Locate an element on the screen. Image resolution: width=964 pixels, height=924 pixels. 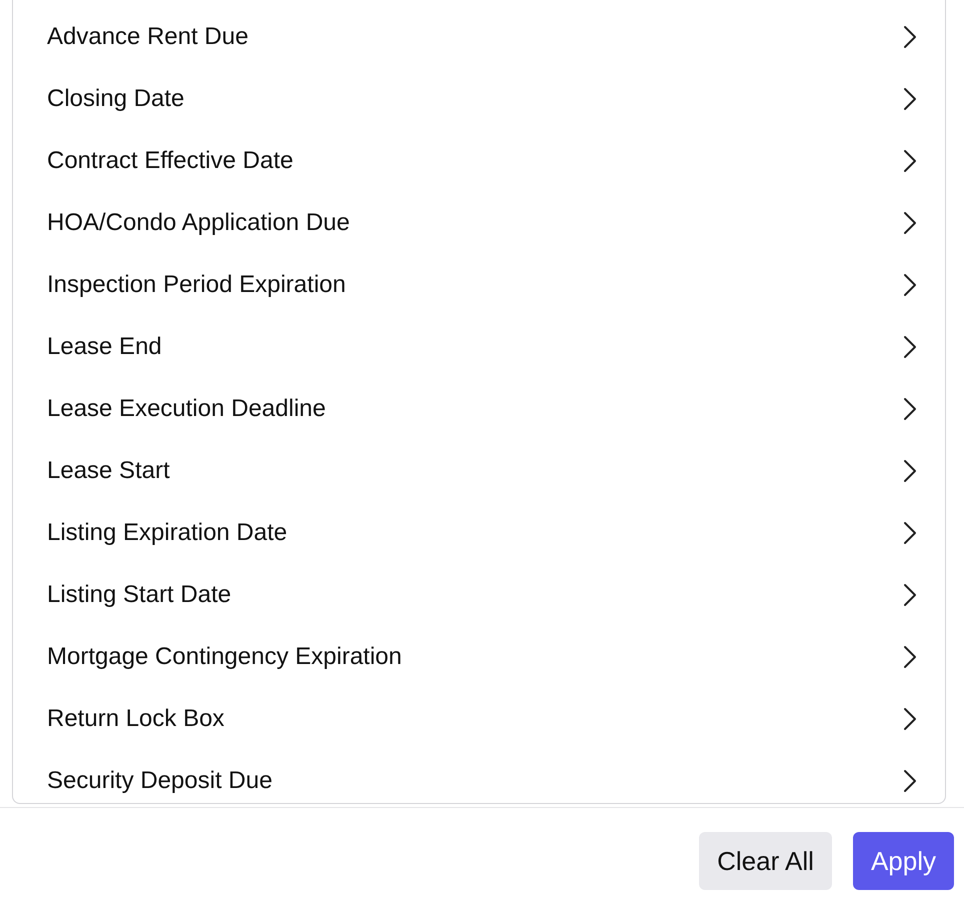
list-item: Lease End is located at coordinates (479, 347).